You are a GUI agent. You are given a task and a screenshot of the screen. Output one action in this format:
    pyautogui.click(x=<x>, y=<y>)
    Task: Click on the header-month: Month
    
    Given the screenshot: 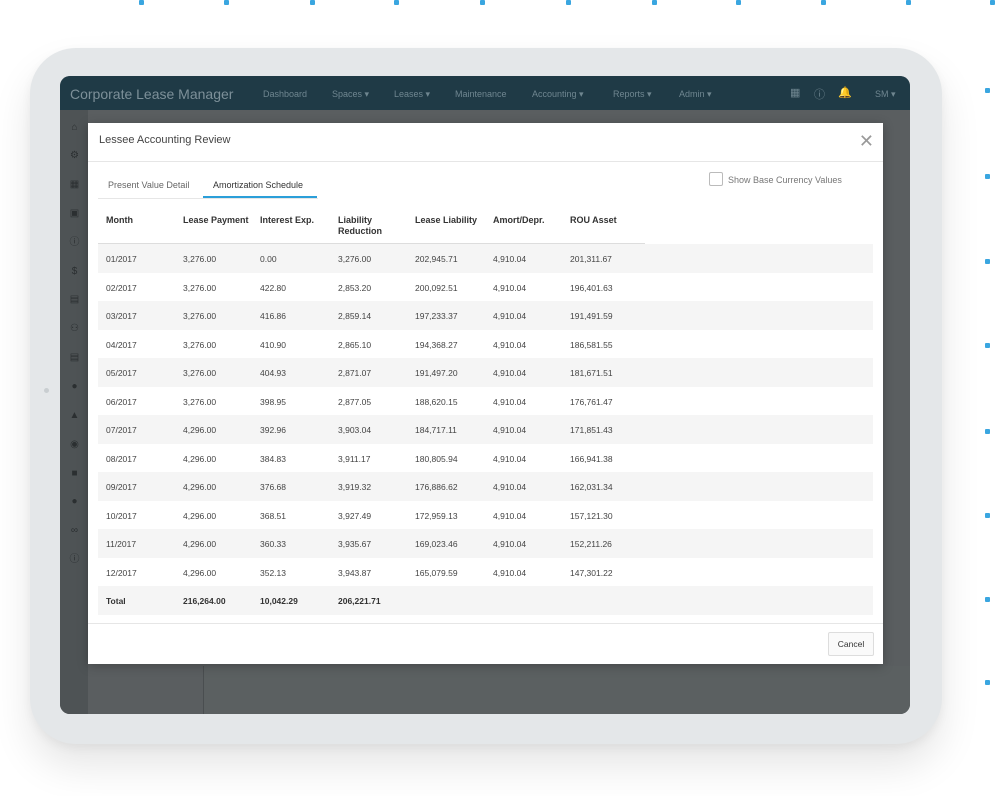 What is the action you would take?
    pyautogui.click(x=119, y=220)
    